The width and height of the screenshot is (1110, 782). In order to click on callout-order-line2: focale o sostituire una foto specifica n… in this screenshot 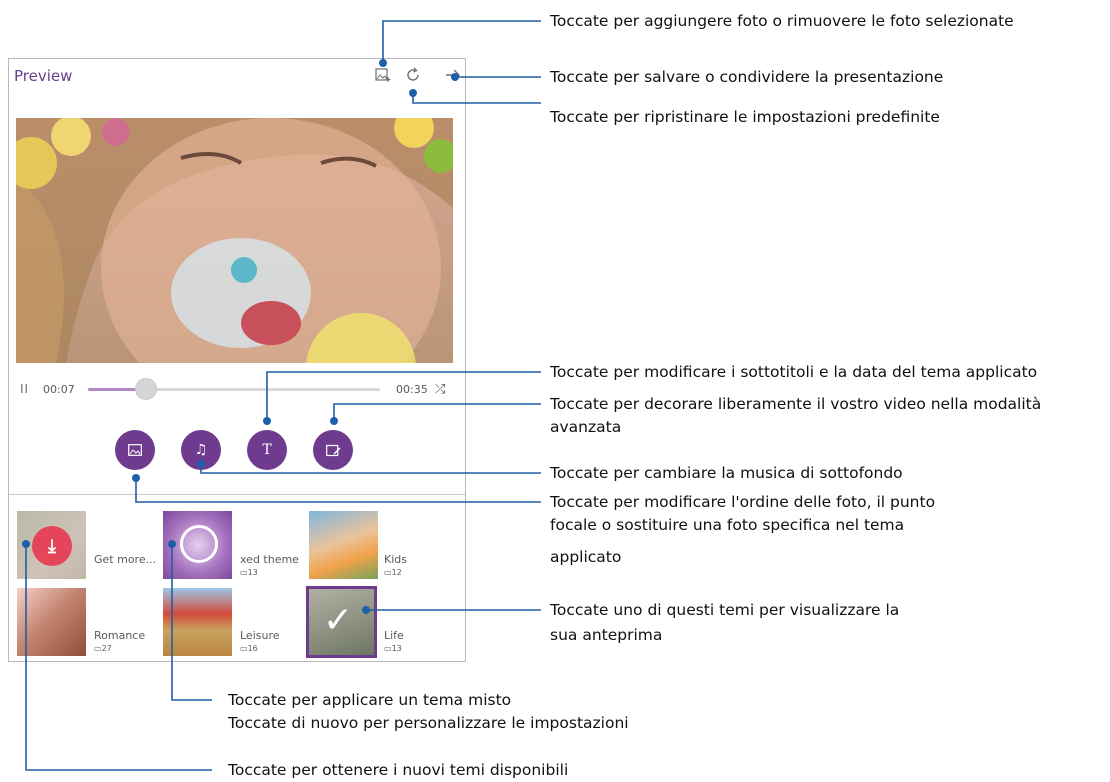, I will do `click(727, 525)`.